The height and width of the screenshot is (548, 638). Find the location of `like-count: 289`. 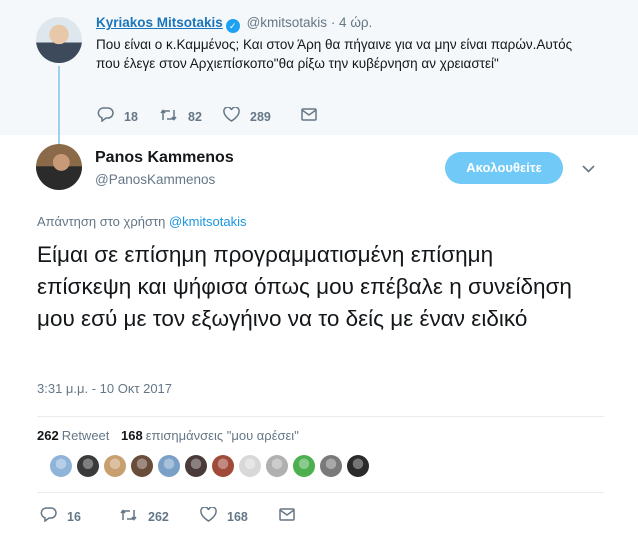

like-count: 289 is located at coordinates (260, 116).